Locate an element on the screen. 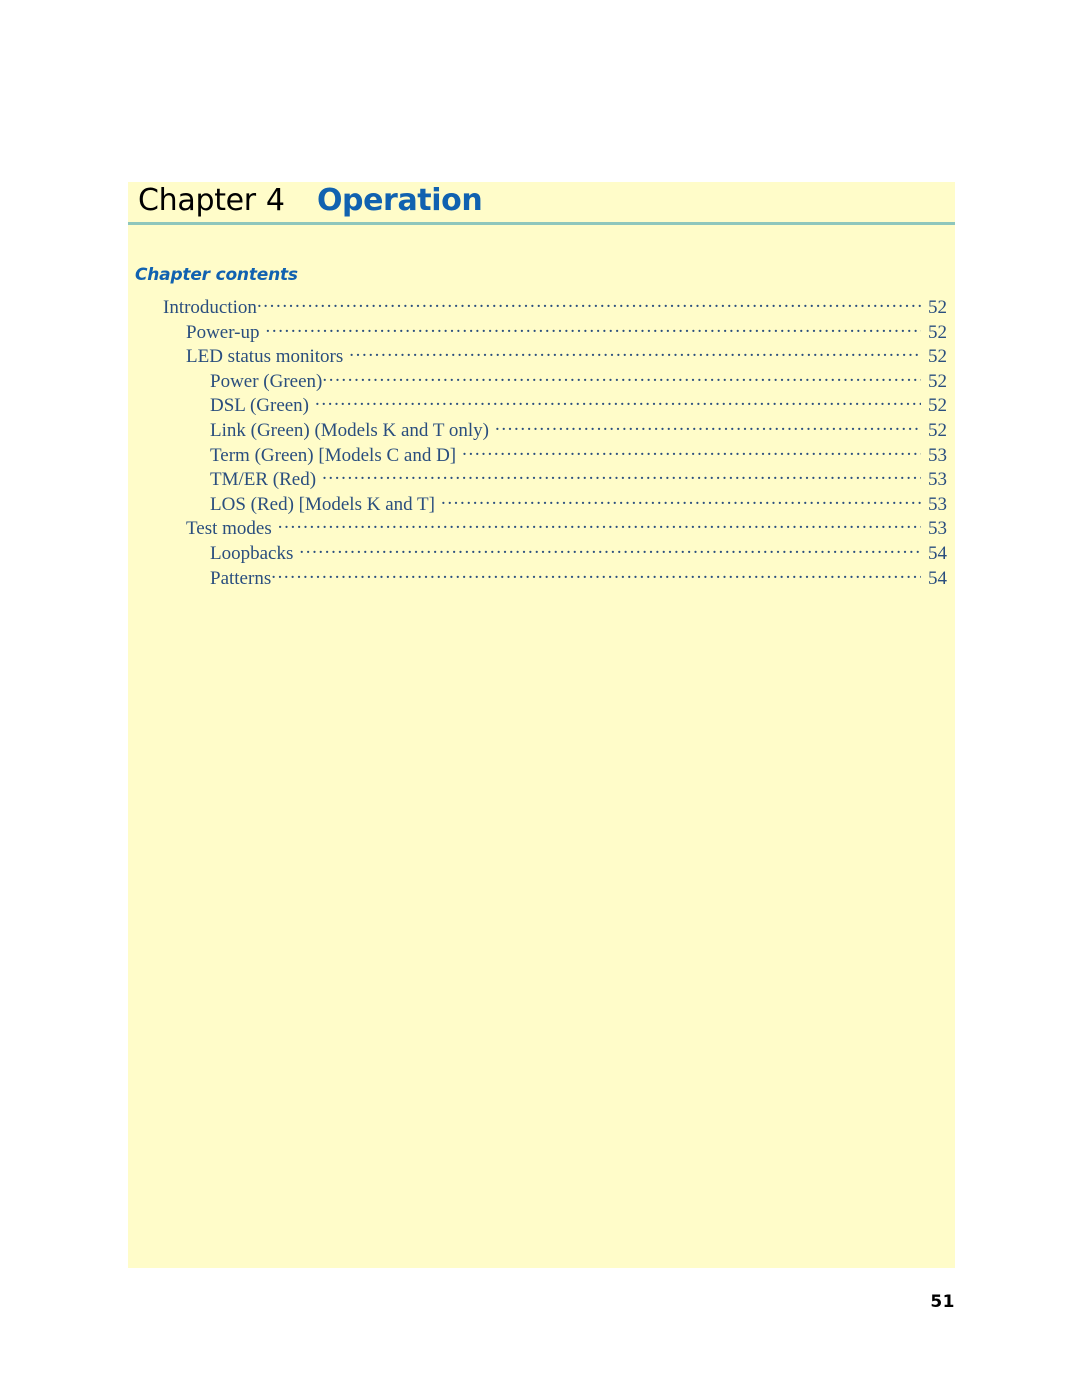 The height and width of the screenshot is (1397, 1080). chapter-title: Operation is located at coordinates (399, 200).